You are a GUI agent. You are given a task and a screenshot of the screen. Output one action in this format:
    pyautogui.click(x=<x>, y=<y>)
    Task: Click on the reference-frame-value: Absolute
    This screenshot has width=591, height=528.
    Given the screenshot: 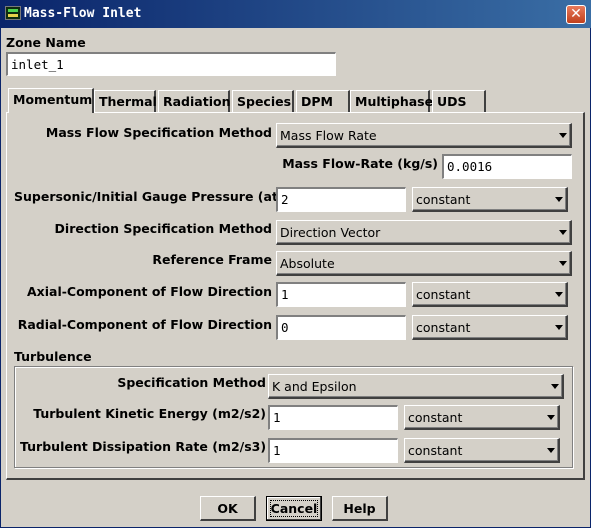 What is the action you would take?
    pyautogui.click(x=307, y=263)
    